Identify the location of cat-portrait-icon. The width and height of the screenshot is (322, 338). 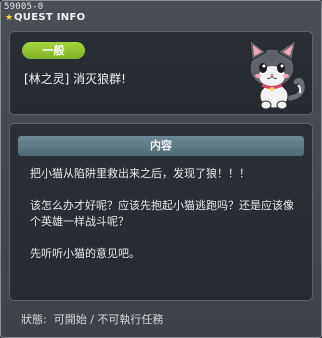
(277, 74).